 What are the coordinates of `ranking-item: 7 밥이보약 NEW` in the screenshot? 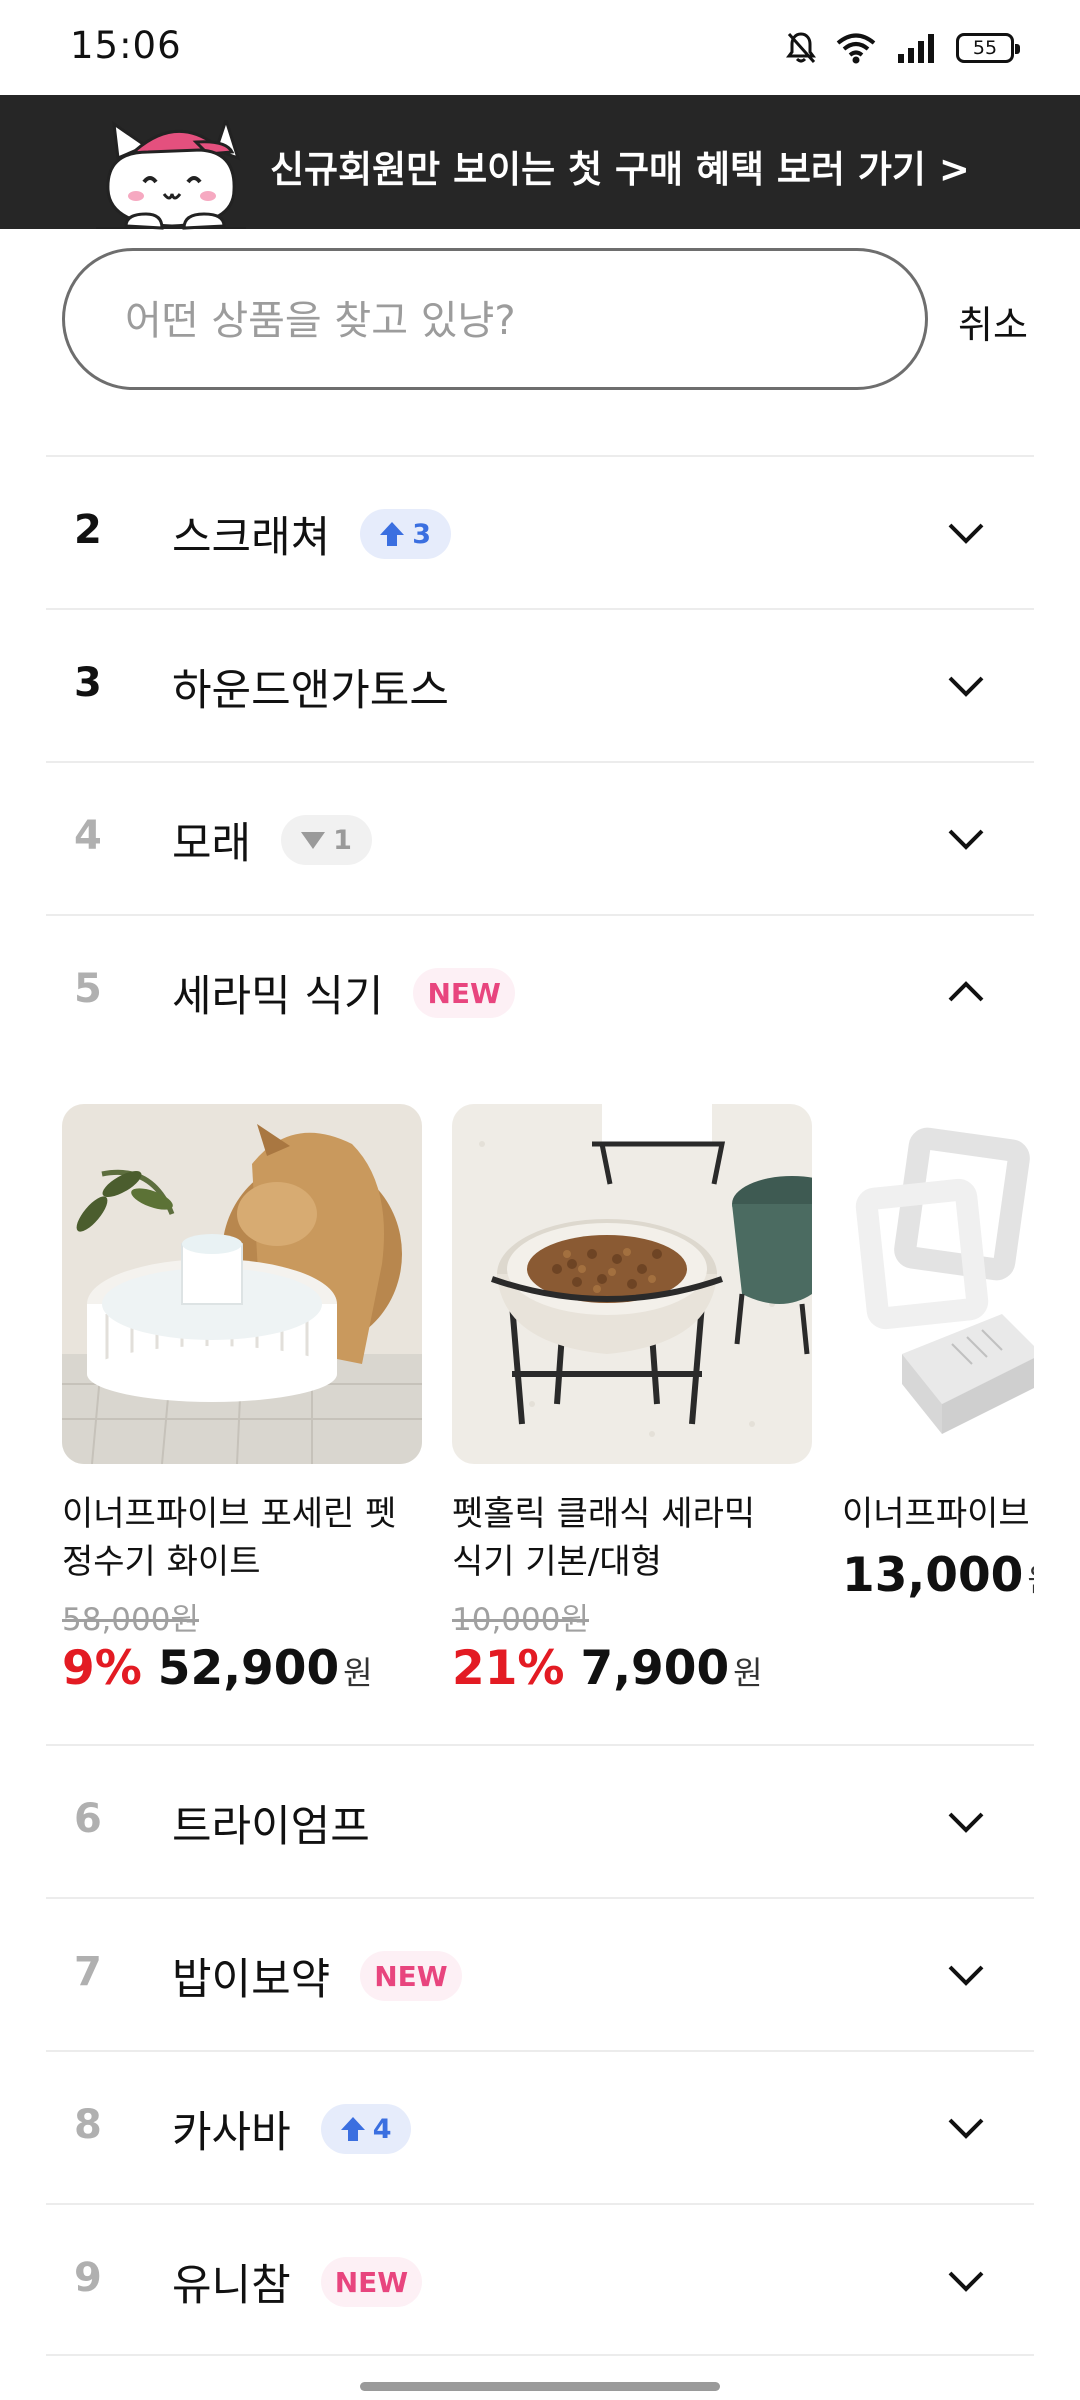 It's located at (540, 1973).